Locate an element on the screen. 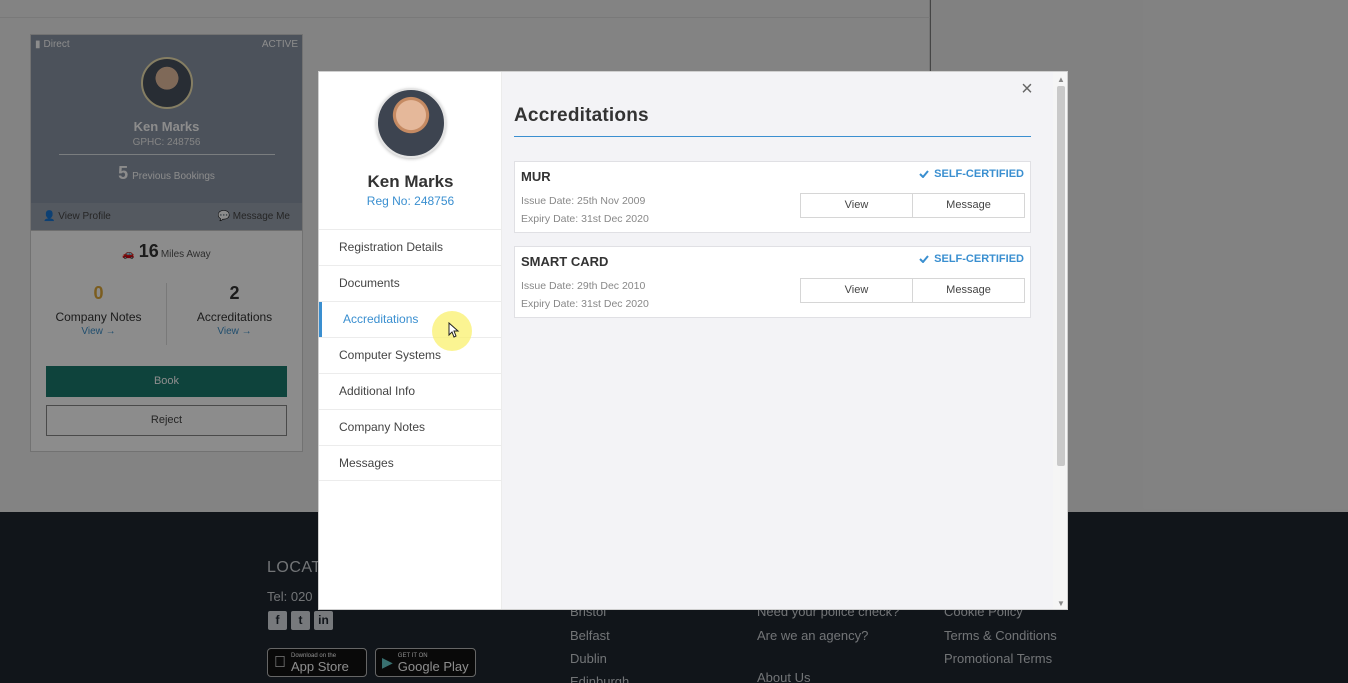  scroll-up-icon: ▲ is located at coordinates (1061, 79).